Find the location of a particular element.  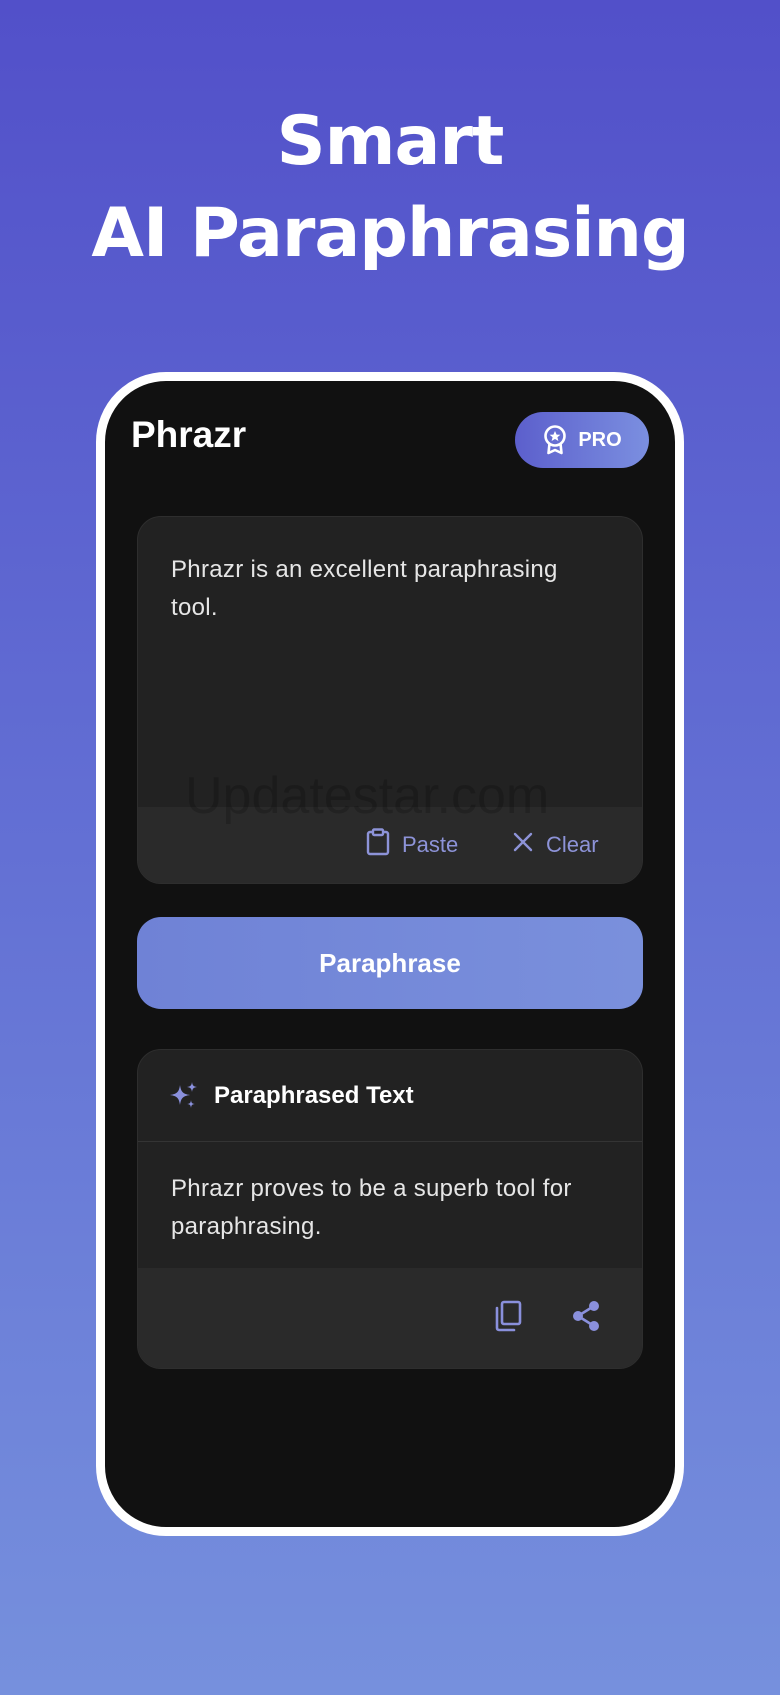

clear-button: Clear is located at coordinates (555, 845).